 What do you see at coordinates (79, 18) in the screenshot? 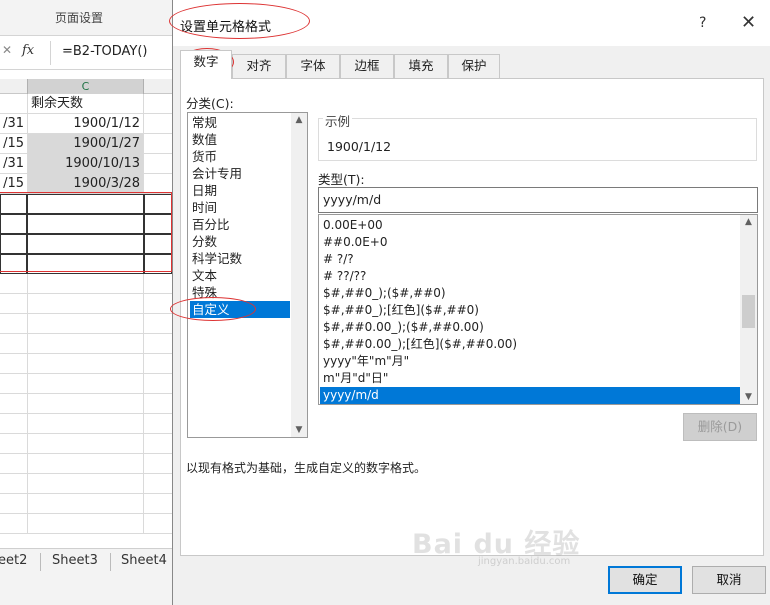
I see `ribbon-group-label: 页面设置` at bounding box center [79, 18].